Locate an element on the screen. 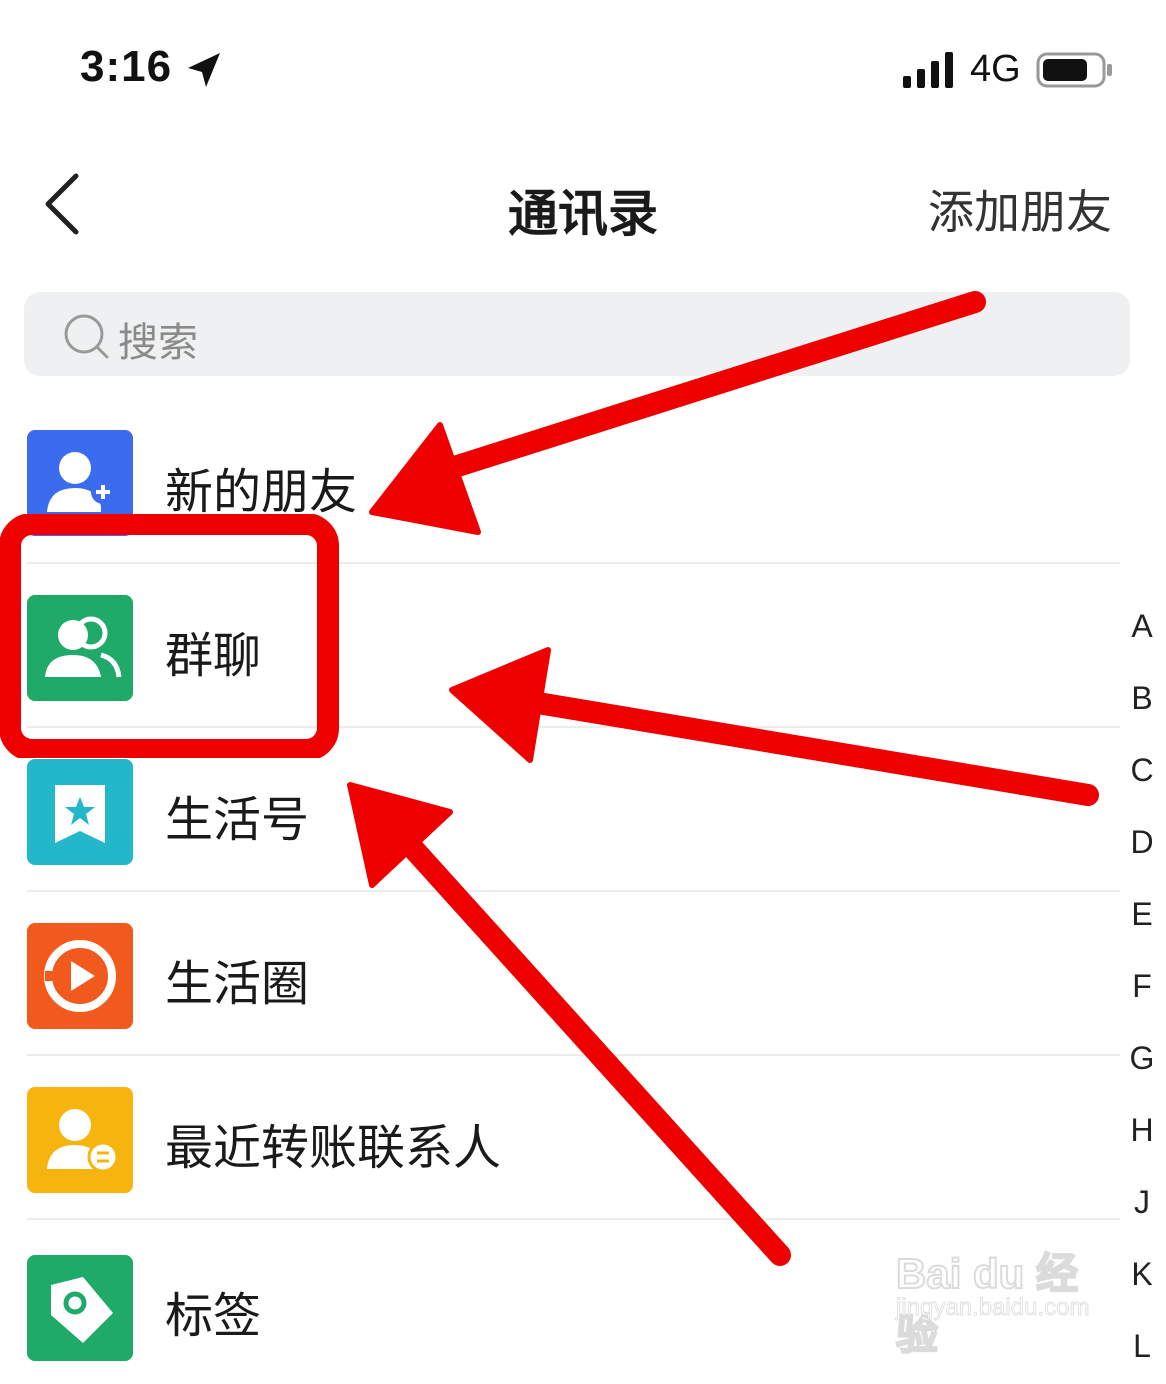 The image size is (1166, 1384). search-placeholder: 搜索 is located at coordinates (158, 343).